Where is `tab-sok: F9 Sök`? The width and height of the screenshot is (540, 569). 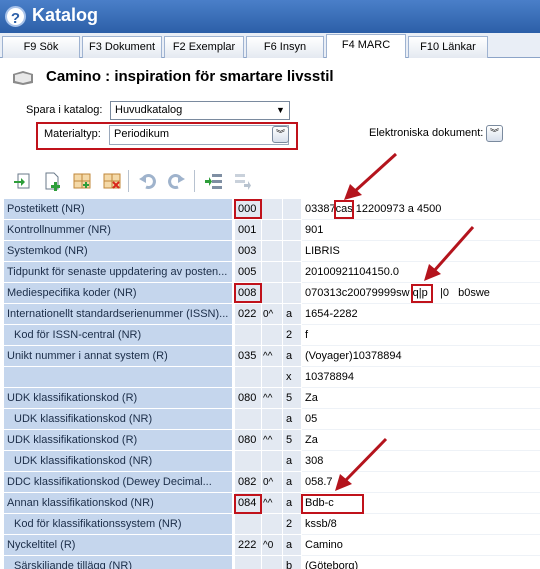
tab-sok: F9 Sök is located at coordinates (41, 47).